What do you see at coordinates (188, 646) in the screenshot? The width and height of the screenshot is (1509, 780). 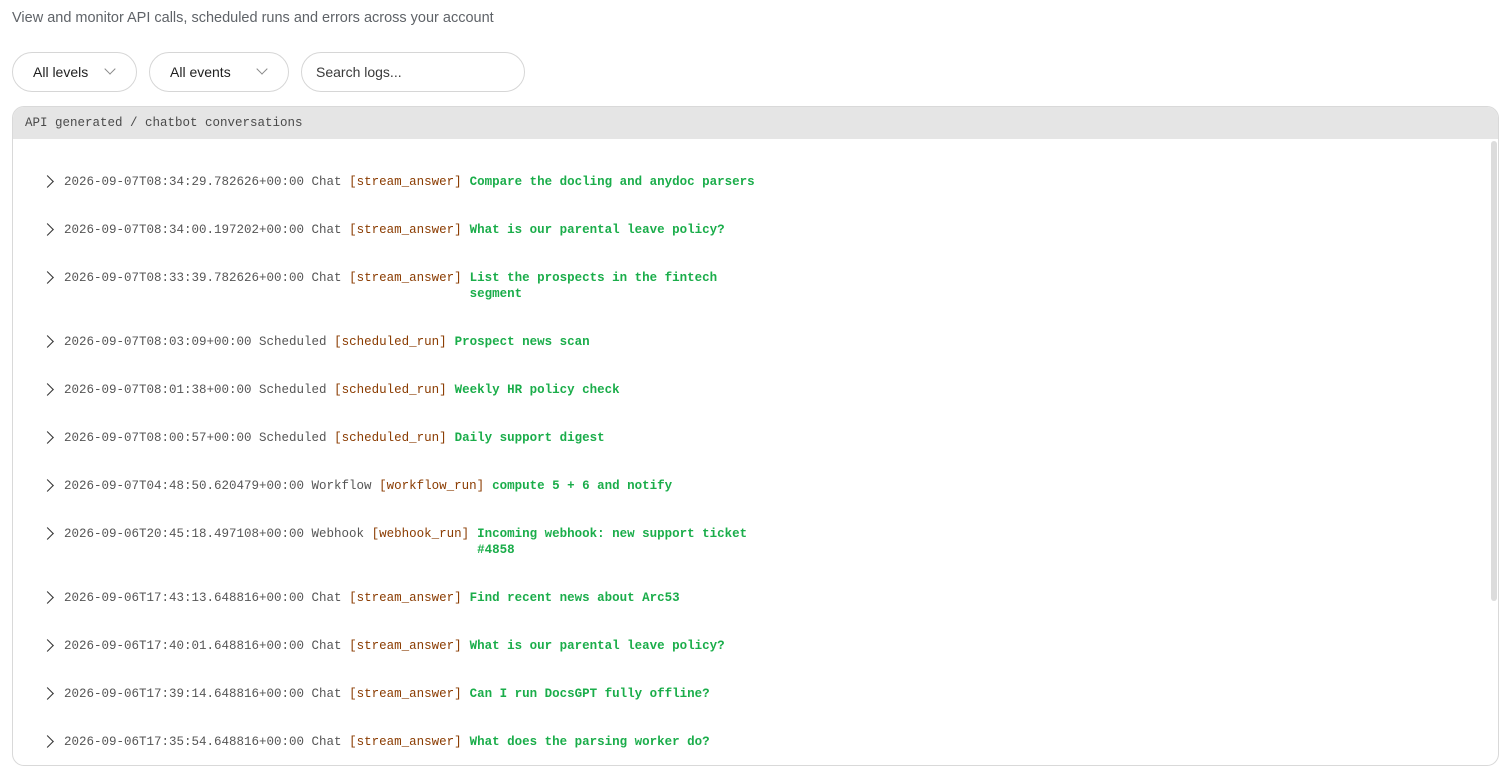 I see `log-timestamp: 2026-09-06T17:40:01.648816+00:00` at bounding box center [188, 646].